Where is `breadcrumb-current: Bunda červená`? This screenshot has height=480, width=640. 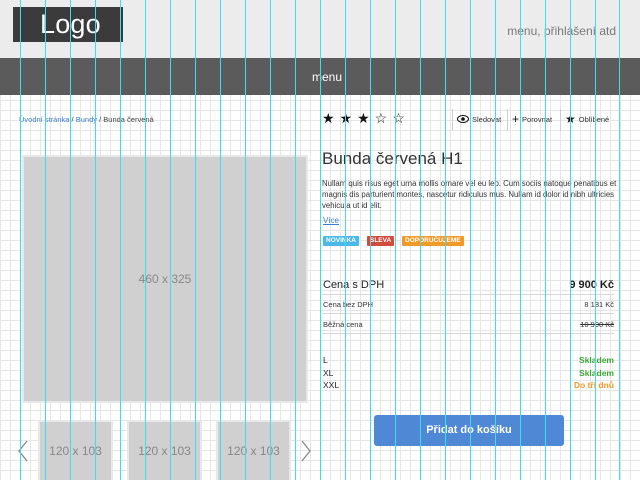 breadcrumb-current: Bunda červená is located at coordinates (128, 119).